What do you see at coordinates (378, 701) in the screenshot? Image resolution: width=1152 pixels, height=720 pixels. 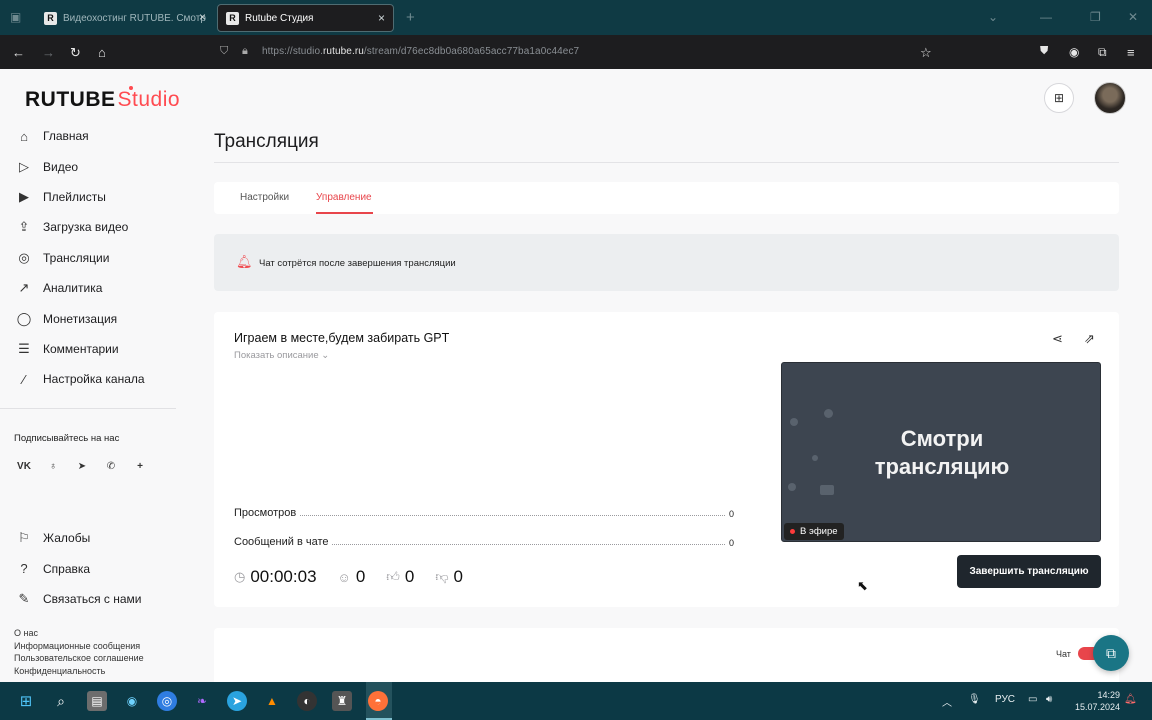 I see `firefox-icon: ◓` at bounding box center [378, 701].